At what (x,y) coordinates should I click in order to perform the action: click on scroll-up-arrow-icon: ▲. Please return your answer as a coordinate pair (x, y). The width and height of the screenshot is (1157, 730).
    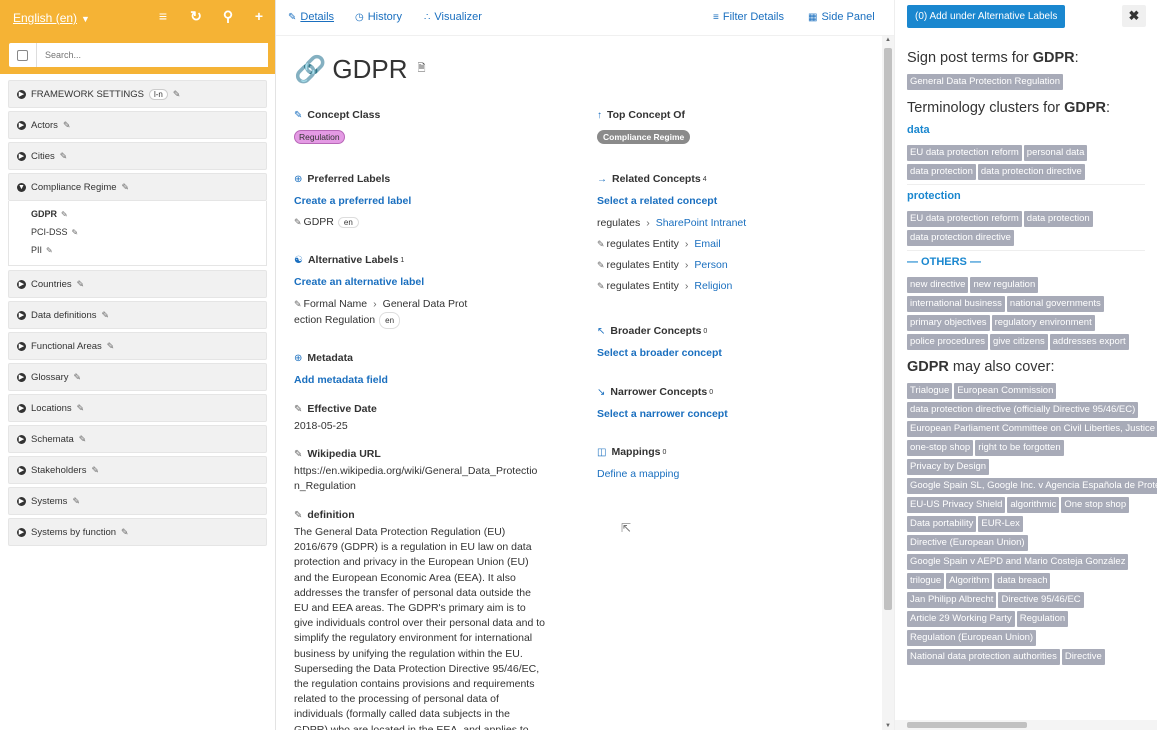
    Looking at the image, I should click on (888, 40).